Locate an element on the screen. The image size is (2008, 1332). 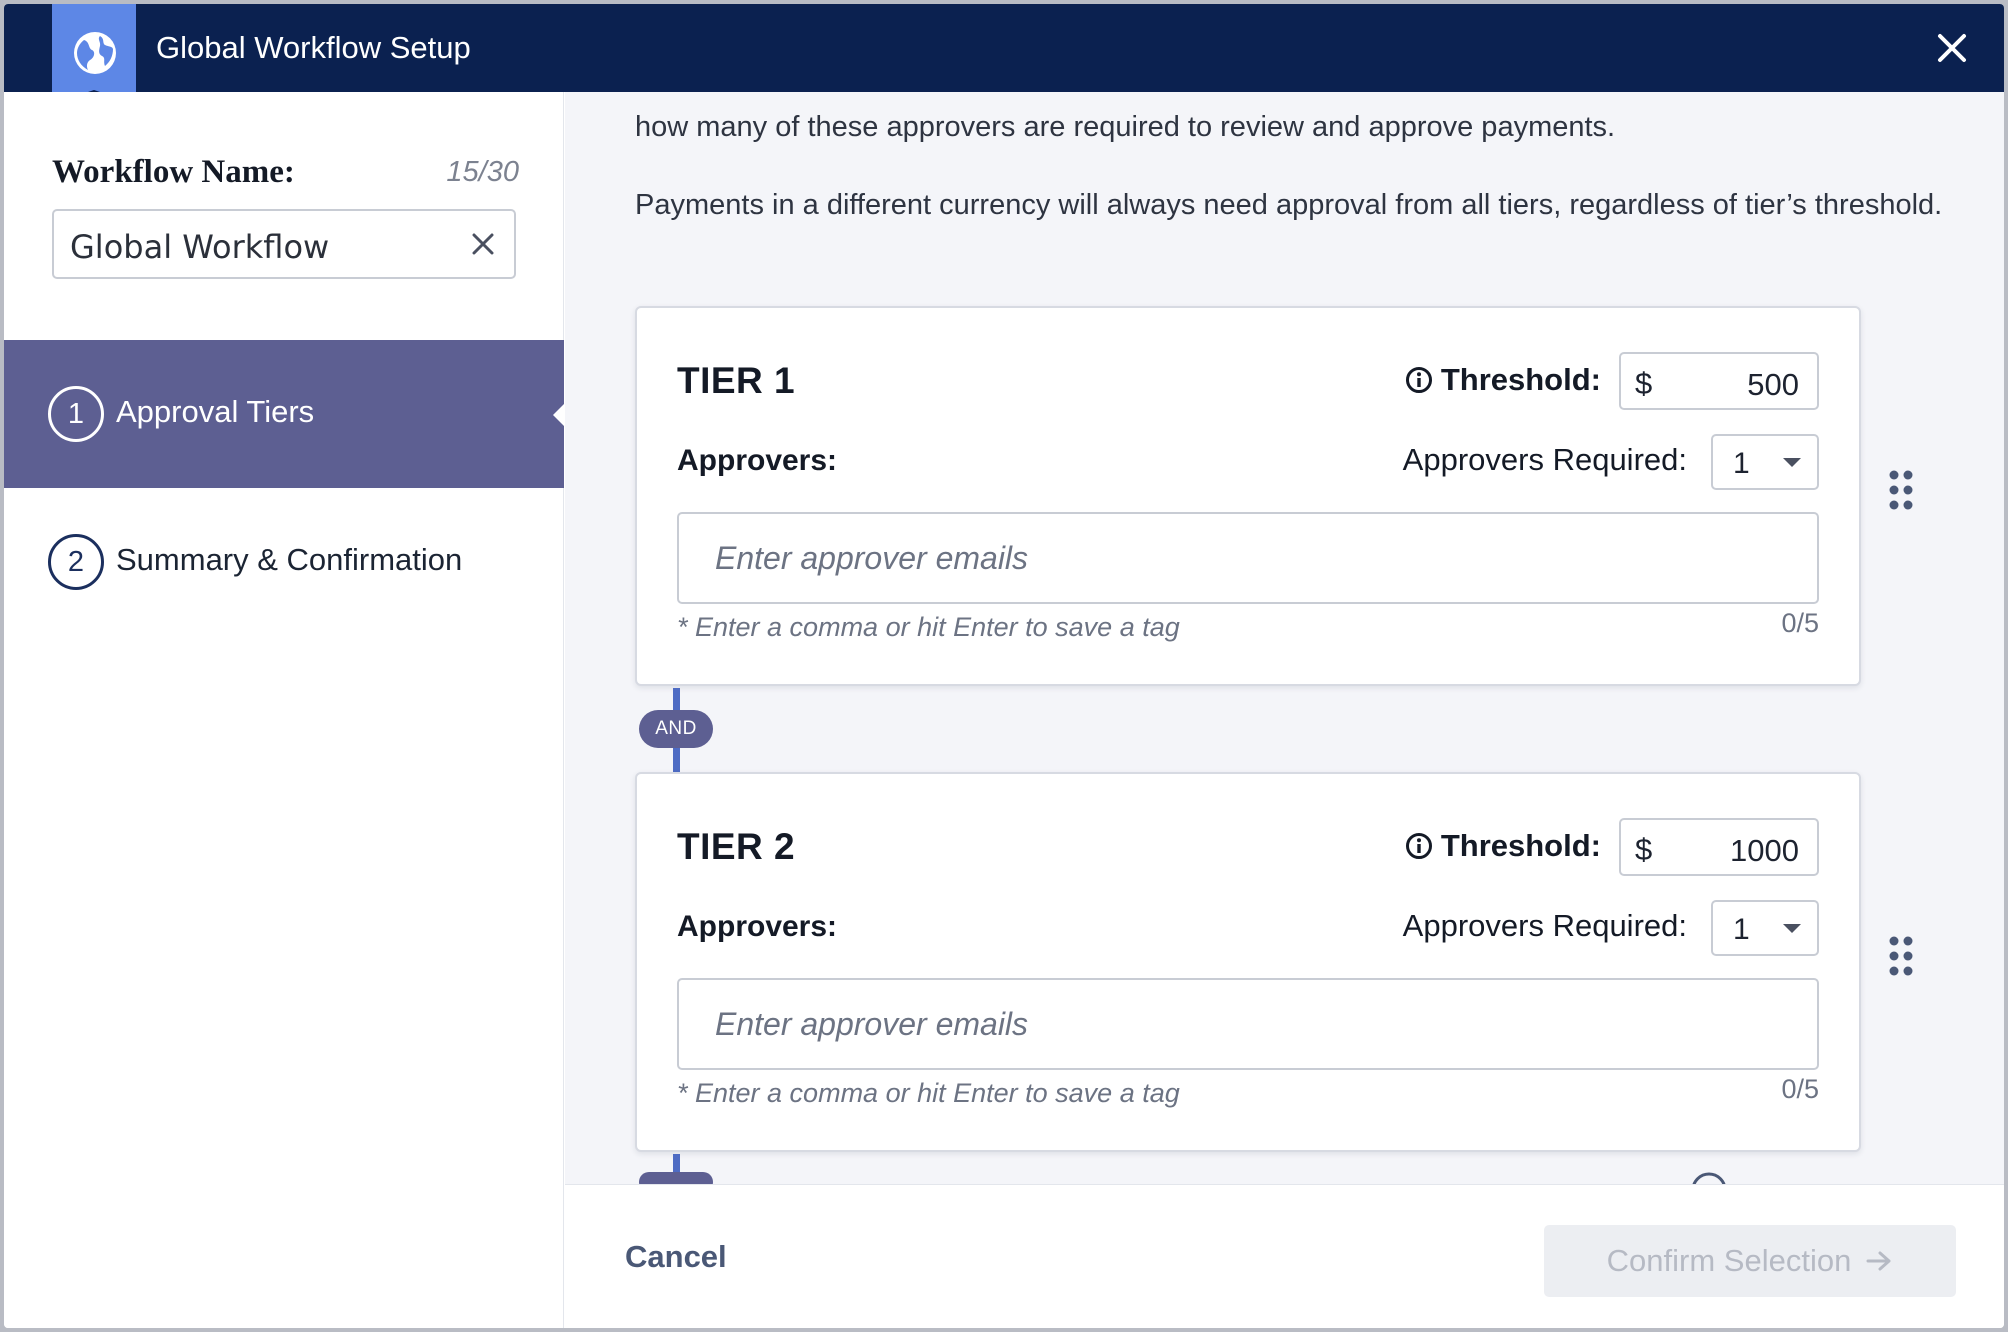
workflow-name-label: Workflow Name: is located at coordinates (173, 172).